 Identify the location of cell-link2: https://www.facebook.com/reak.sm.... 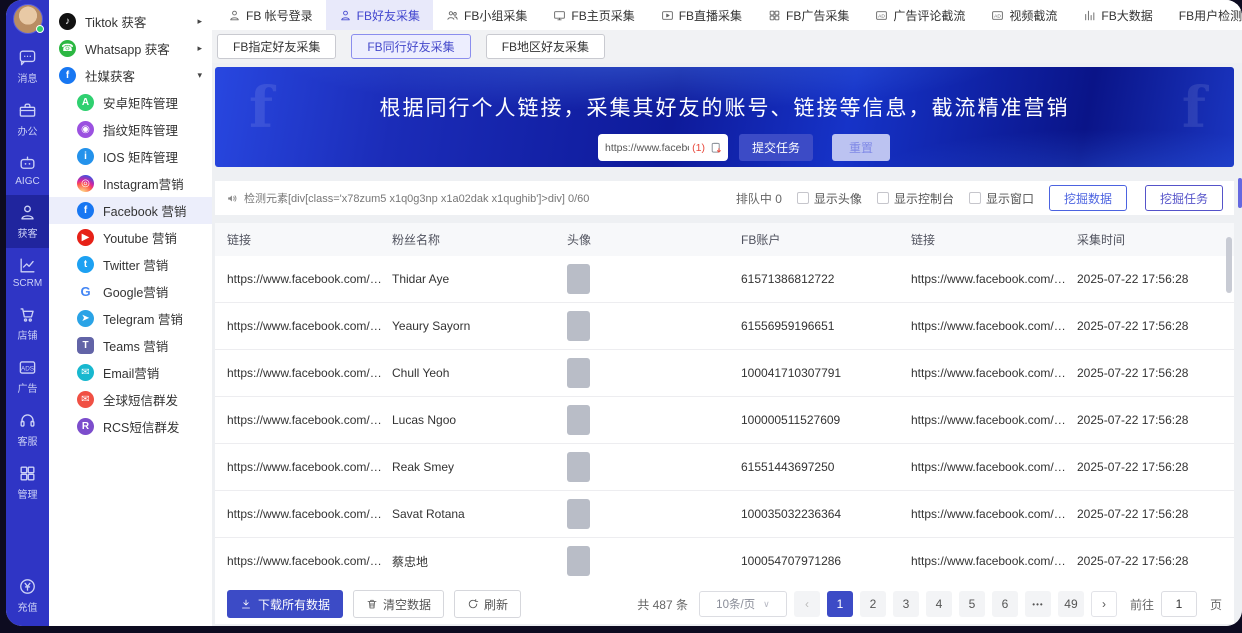
(994, 467).